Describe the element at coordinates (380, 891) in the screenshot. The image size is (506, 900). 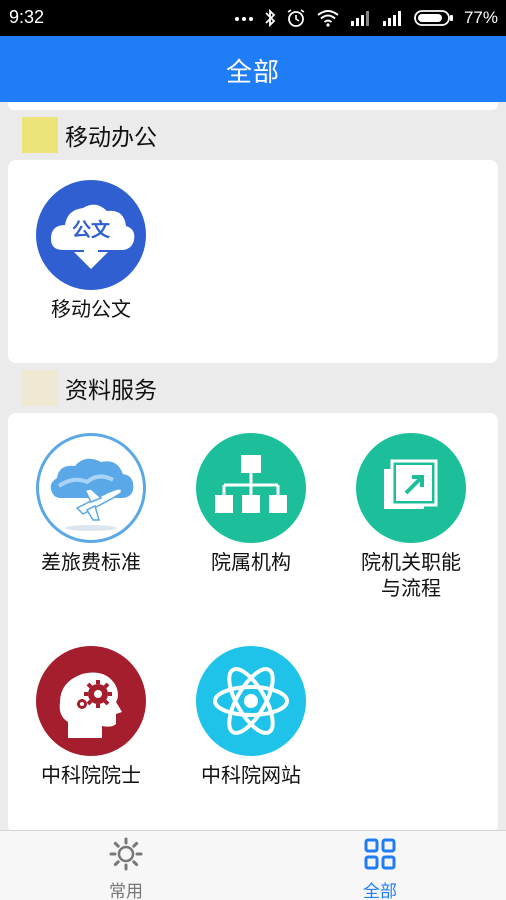
I see `tab-label: 全部` at that location.